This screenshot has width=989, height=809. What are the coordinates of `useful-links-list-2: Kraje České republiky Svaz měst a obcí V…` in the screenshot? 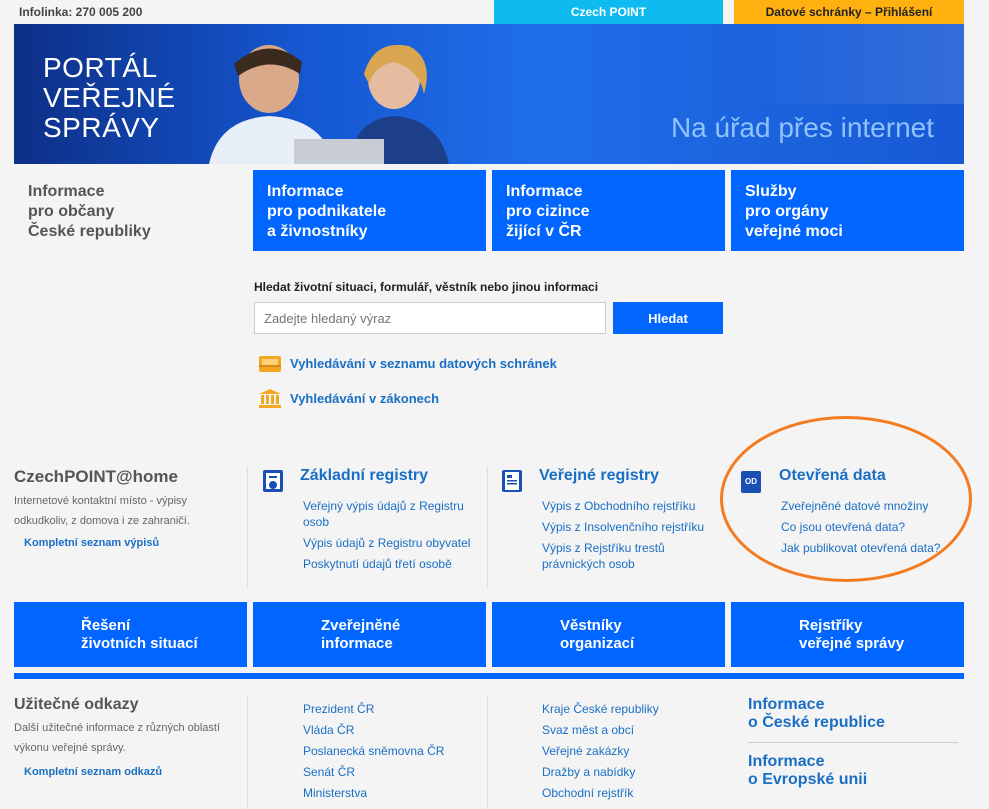 It's located at (600, 753).